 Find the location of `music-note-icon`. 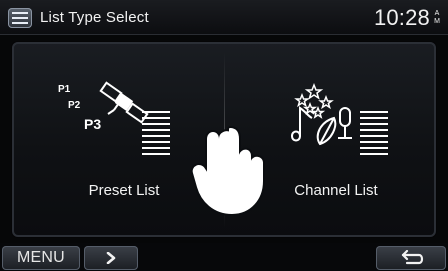

music-note-icon is located at coordinates (301, 124).